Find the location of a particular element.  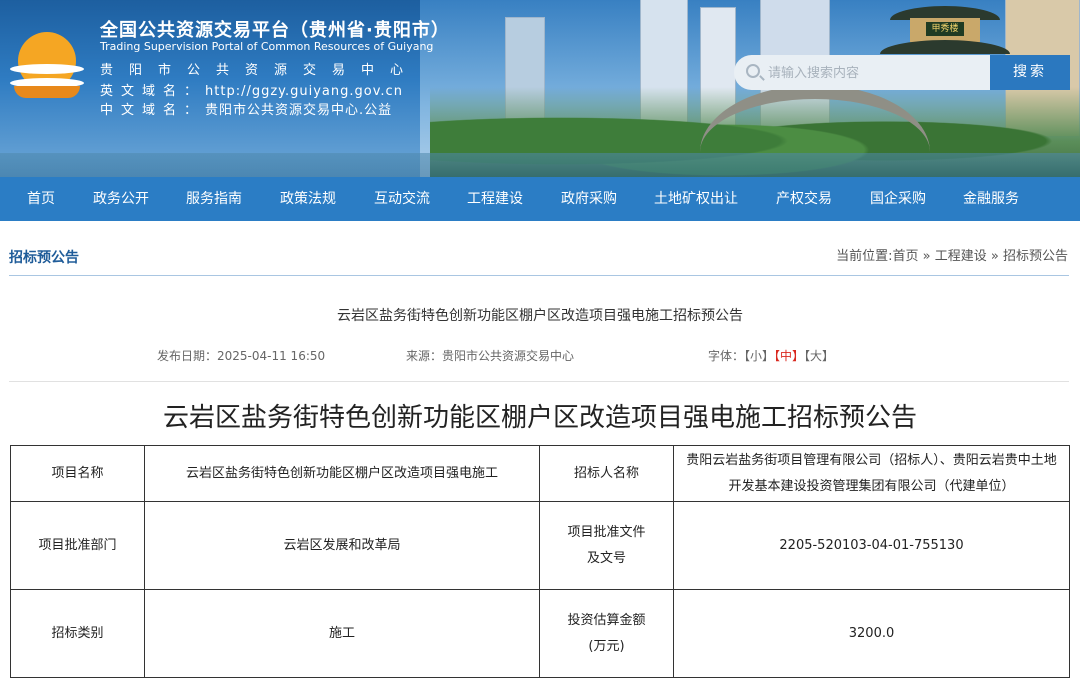

table-cell-label: 招标人名称 is located at coordinates (606, 473).